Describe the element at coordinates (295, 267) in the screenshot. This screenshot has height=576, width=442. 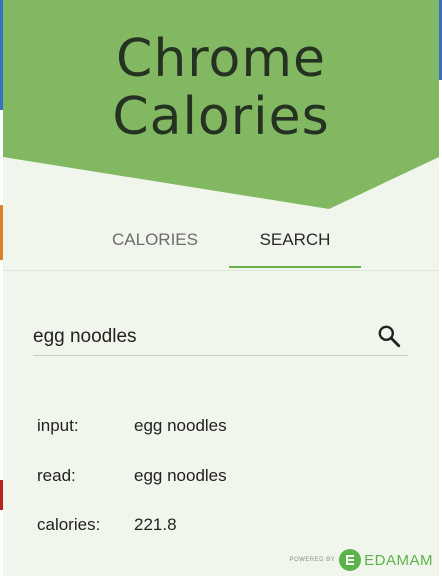
I see `active-tab-indicator` at that location.